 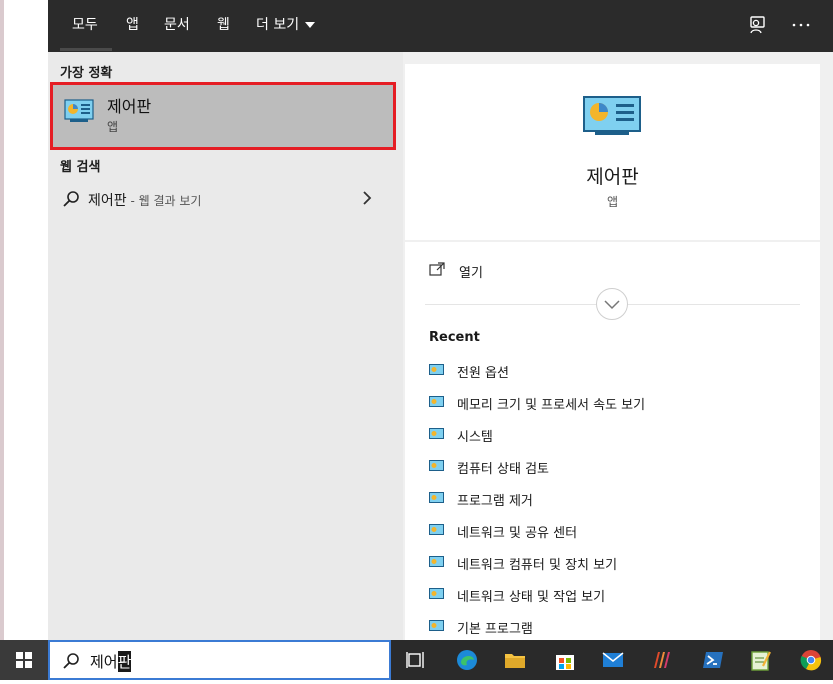 I want to click on scrollbar, so click(x=827, y=352).